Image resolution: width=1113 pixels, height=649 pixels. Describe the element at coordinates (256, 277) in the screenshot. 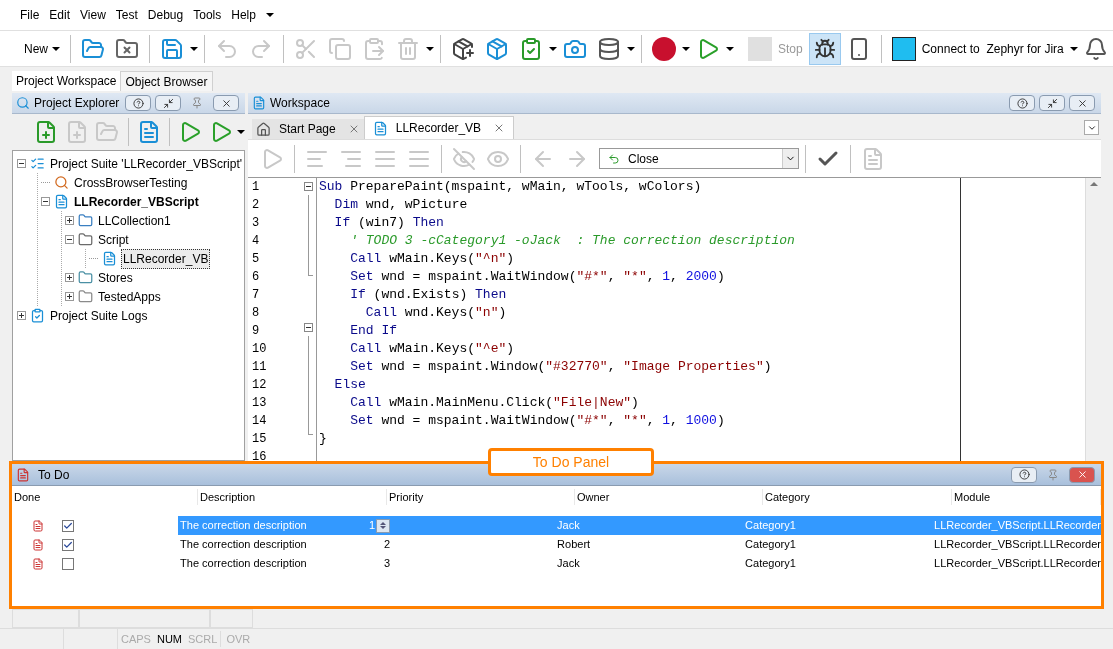

I see `line-number: 6` at that location.